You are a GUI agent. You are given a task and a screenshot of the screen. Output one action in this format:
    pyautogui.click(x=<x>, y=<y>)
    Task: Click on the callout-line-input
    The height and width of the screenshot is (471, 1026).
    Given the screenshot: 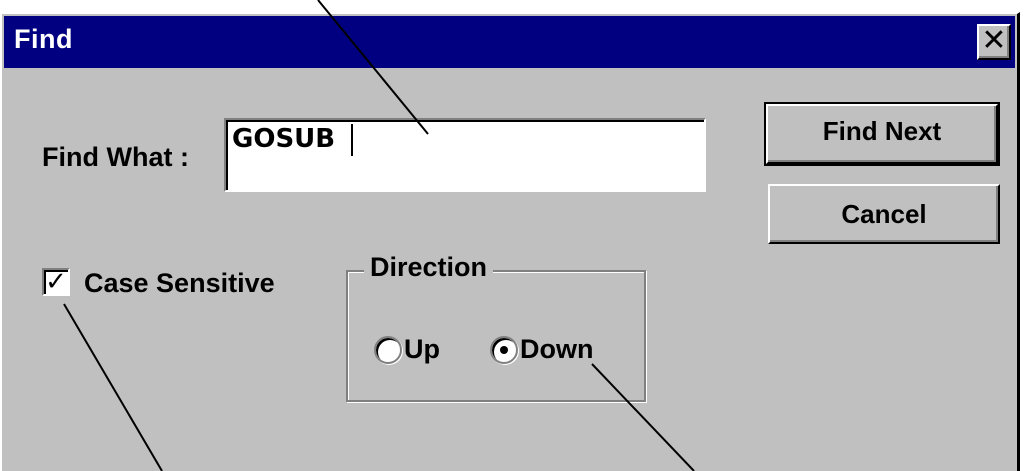 What is the action you would take?
    pyautogui.click(x=373, y=67)
    